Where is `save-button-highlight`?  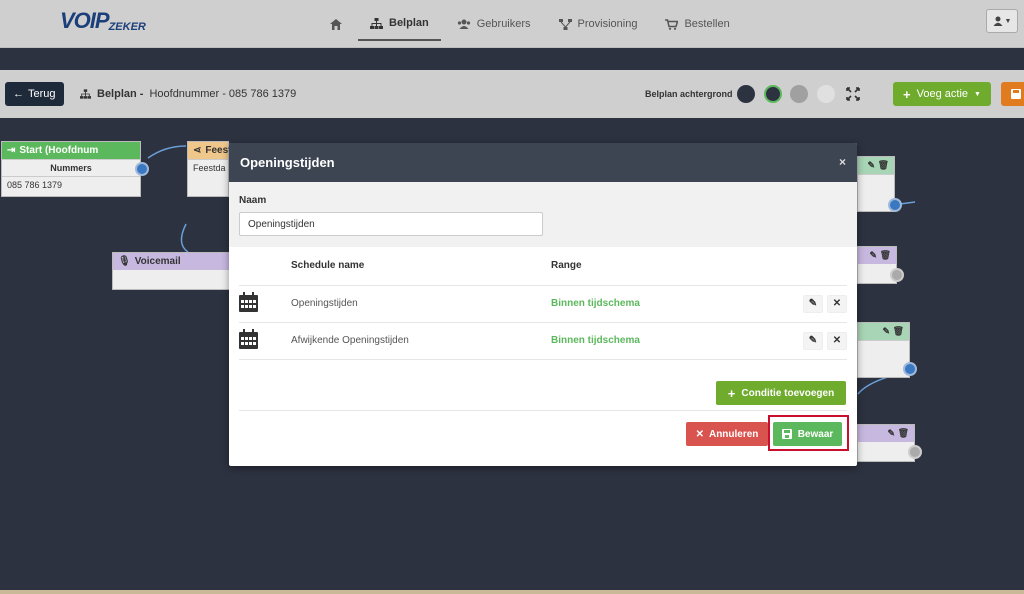
save-button-highlight is located at coordinates (808, 433).